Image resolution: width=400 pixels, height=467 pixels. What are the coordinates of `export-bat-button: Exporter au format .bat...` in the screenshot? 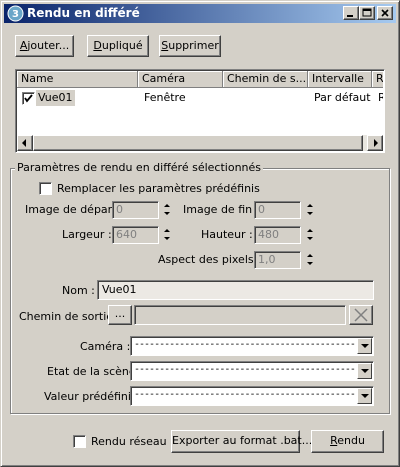 It's located at (241, 441).